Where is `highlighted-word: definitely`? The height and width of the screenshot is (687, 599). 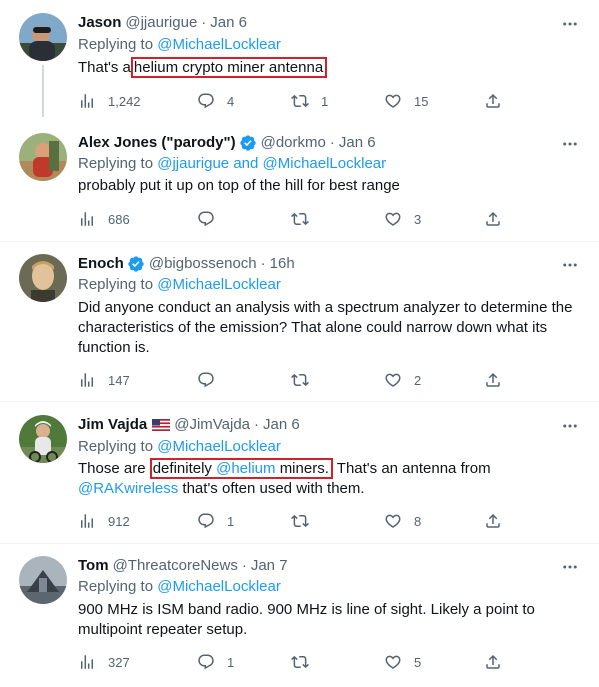 highlighted-word: definitely is located at coordinates (182, 468).